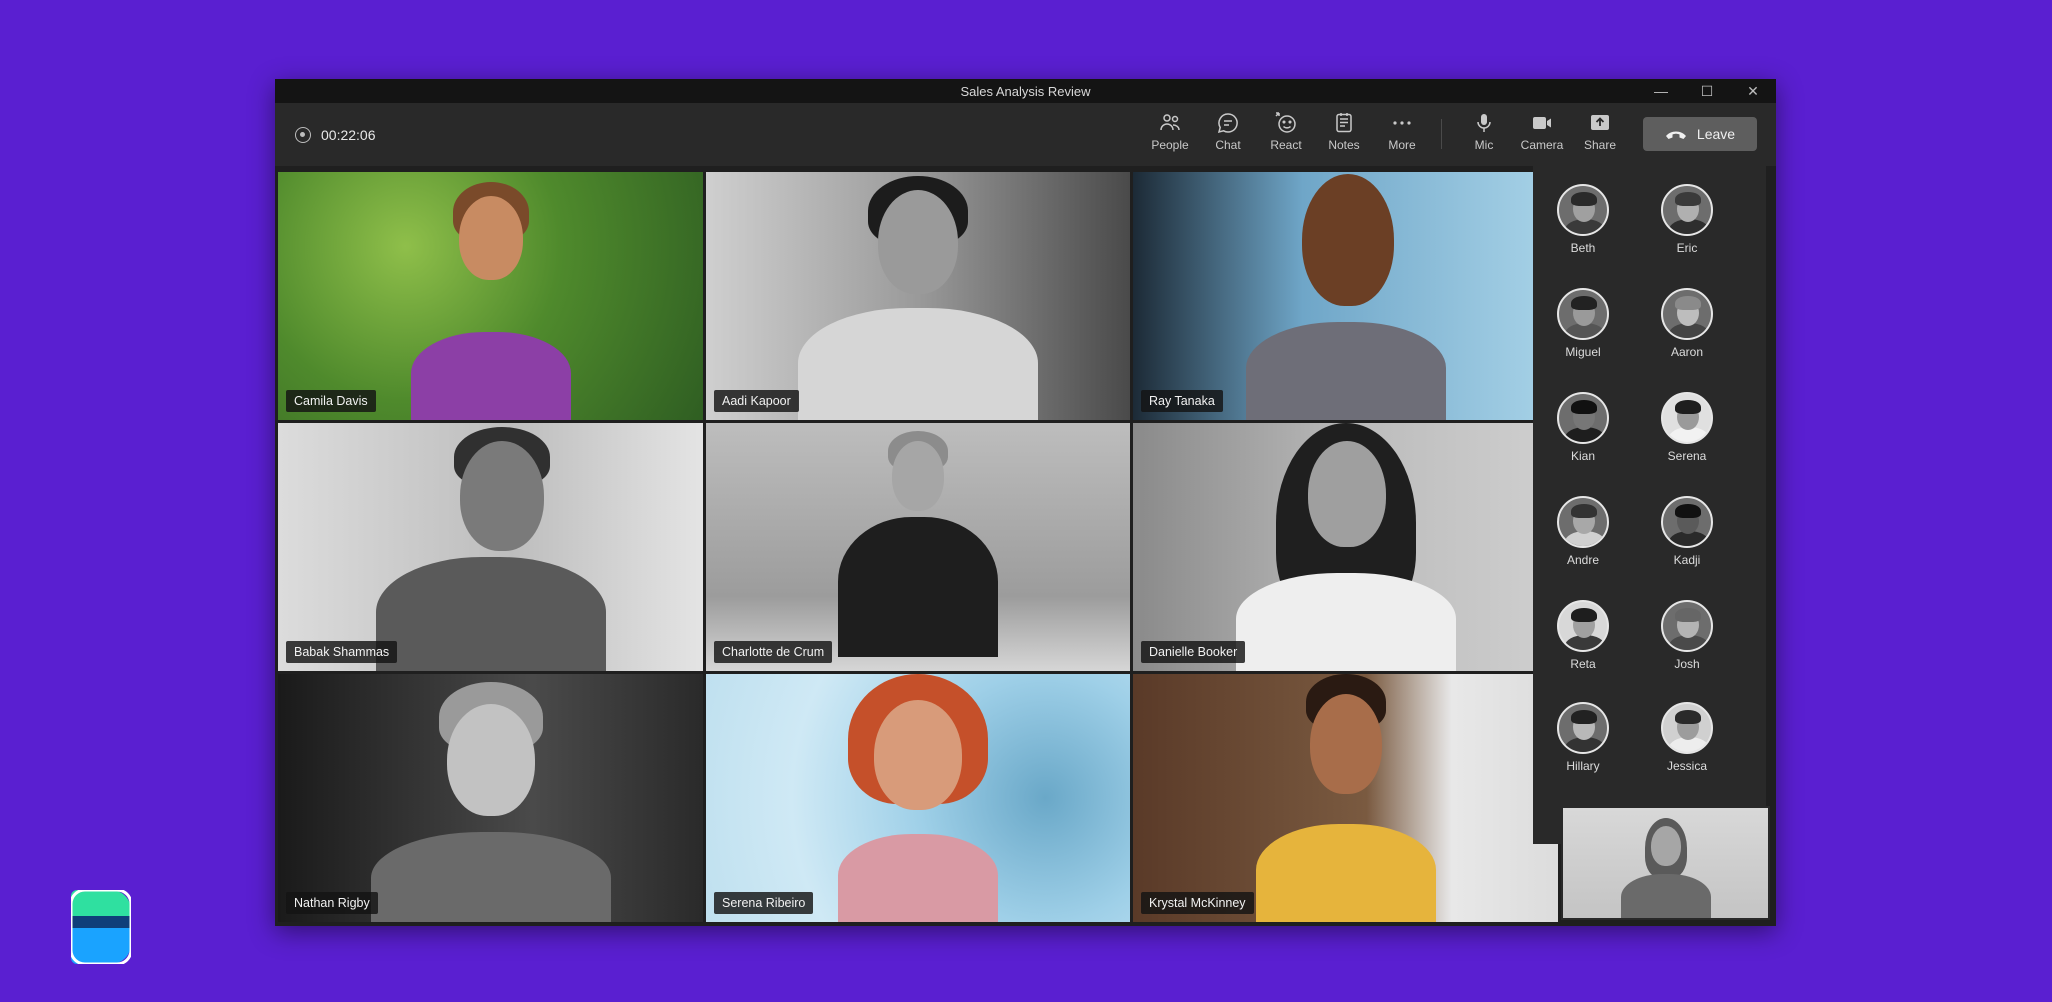 The width and height of the screenshot is (2052, 1002). I want to click on participant-name: Aaron, so click(1687, 352).